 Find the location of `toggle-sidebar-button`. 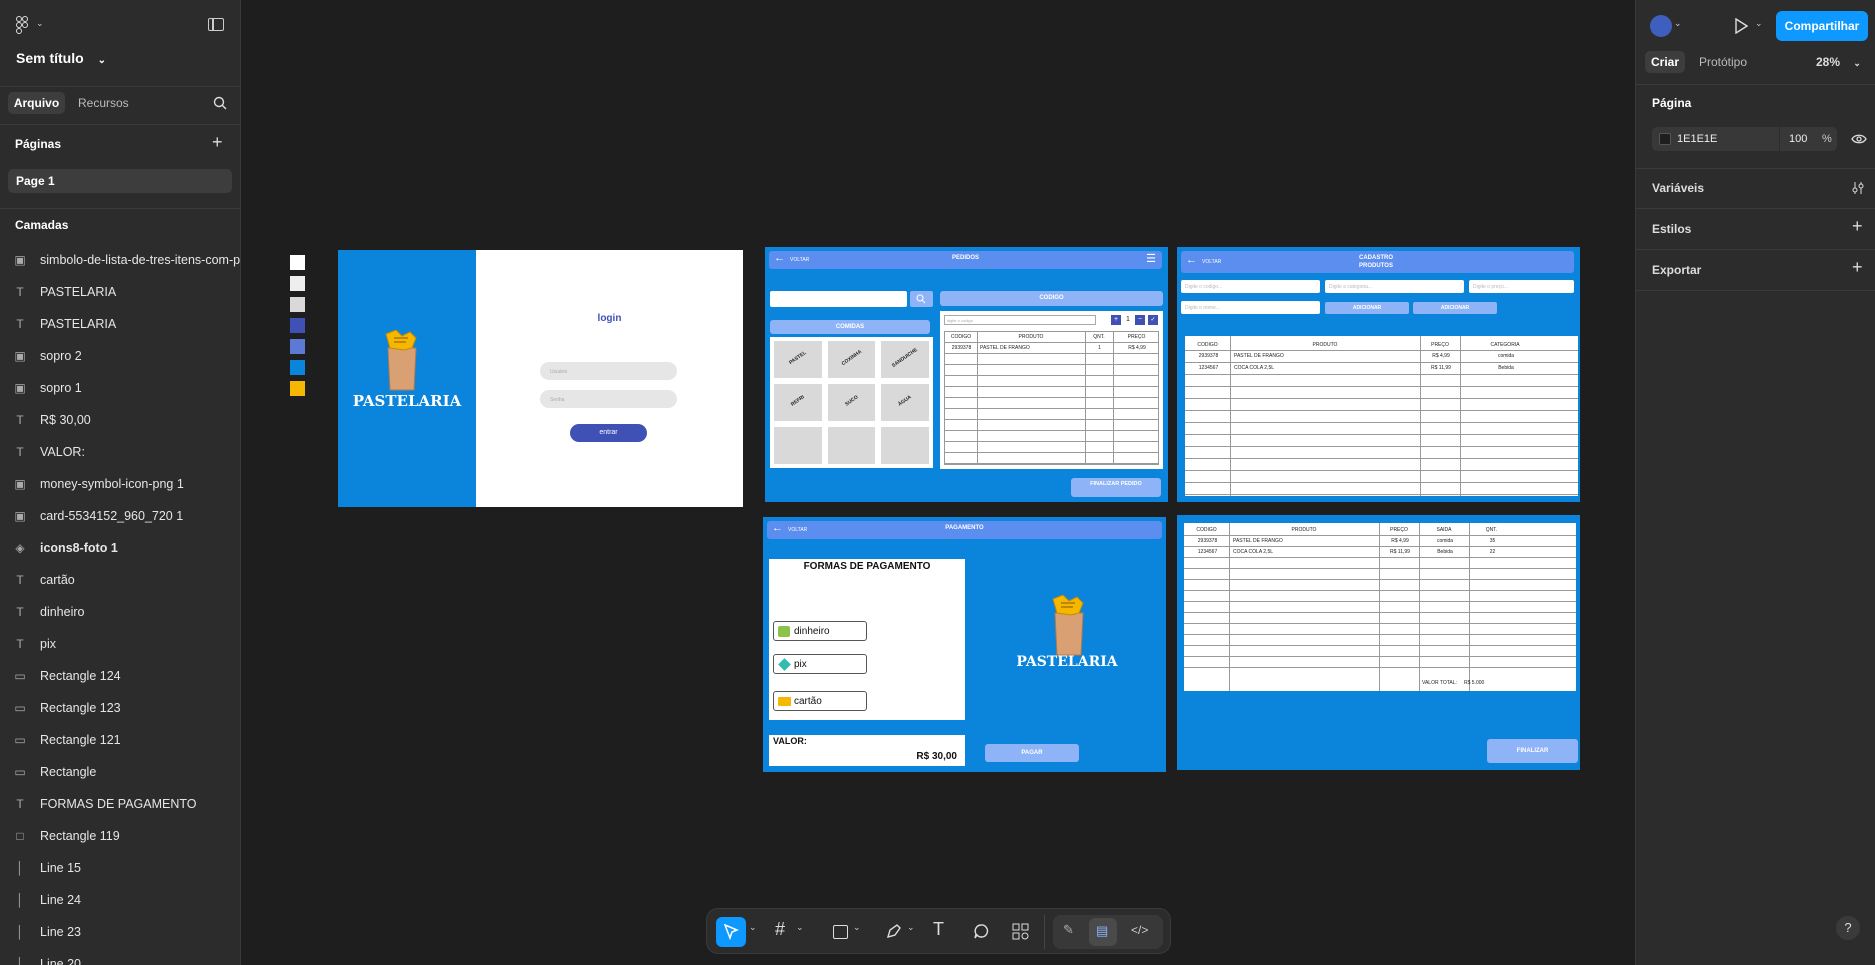

toggle-sidebar-button is located at coordinates (216, 24).